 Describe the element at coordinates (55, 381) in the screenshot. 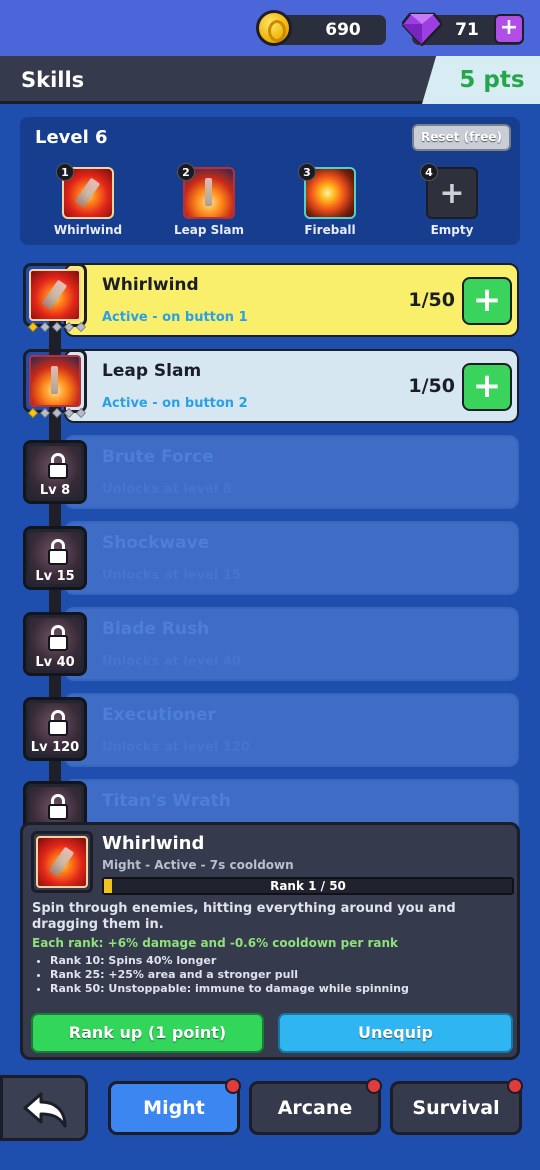

I see `leap-slam-art` at that location.